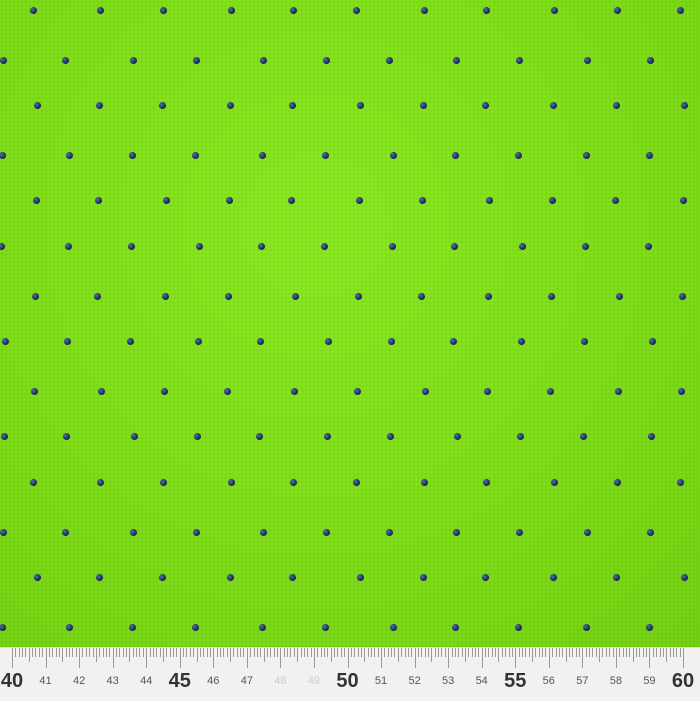 The width and height of the screenshot is (700, 701). I want to click on ruler-label: 57, so click(582, 681).